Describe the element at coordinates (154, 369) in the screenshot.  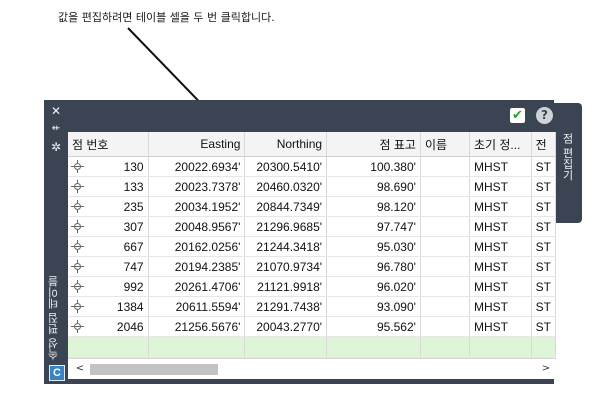
I see `scrollbar-thumb` at that location.